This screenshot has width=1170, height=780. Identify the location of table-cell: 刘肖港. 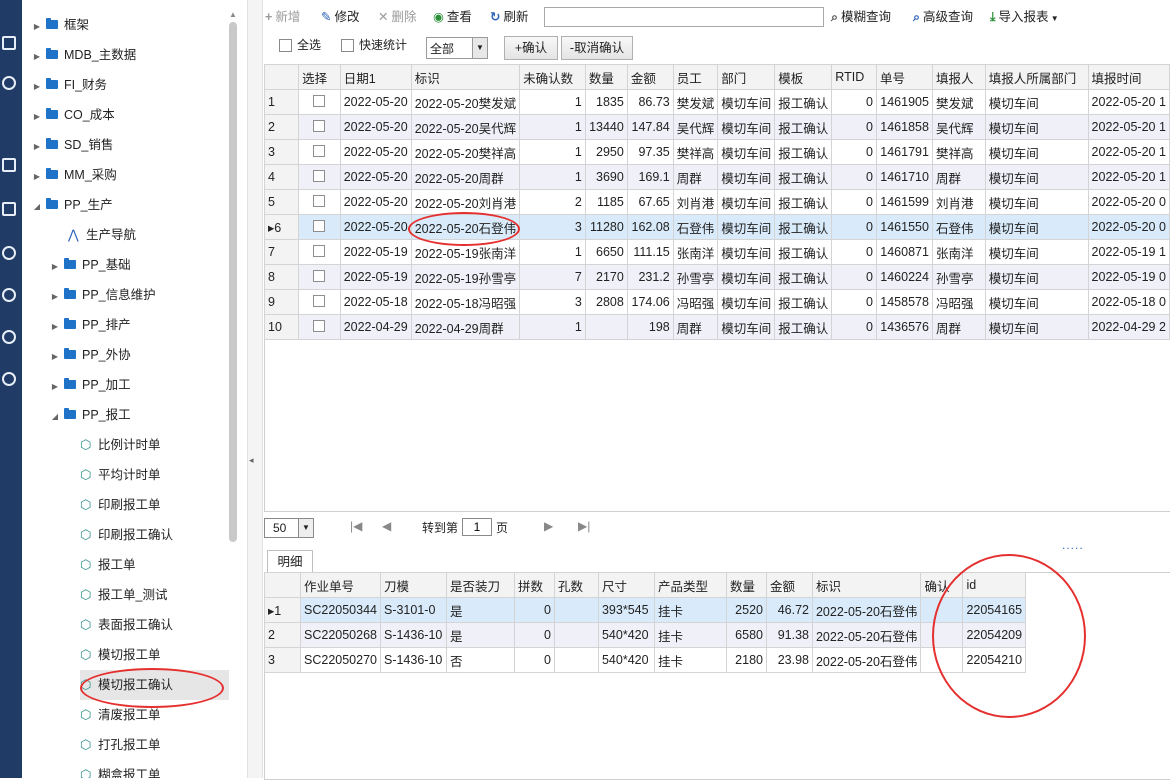
(695, 202).